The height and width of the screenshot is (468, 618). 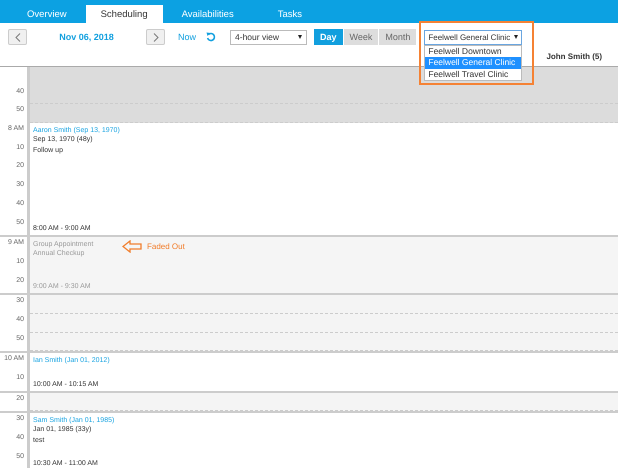 What do you see at coordinates (269, 37) in the screenshot?
I see `view-select: 4-hour view` at bounding box center [269, 37].